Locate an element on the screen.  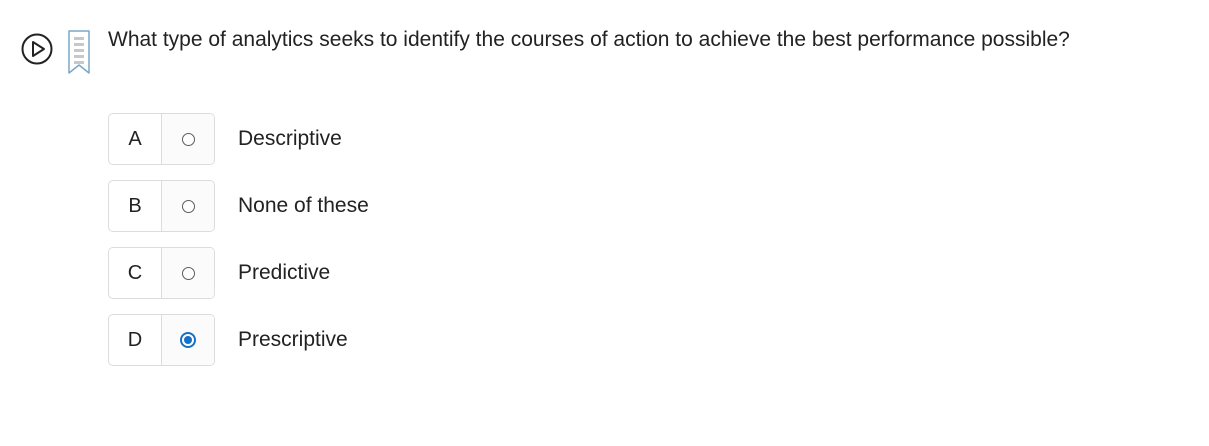
option-d-box: D is located at coordinates (161, 340).